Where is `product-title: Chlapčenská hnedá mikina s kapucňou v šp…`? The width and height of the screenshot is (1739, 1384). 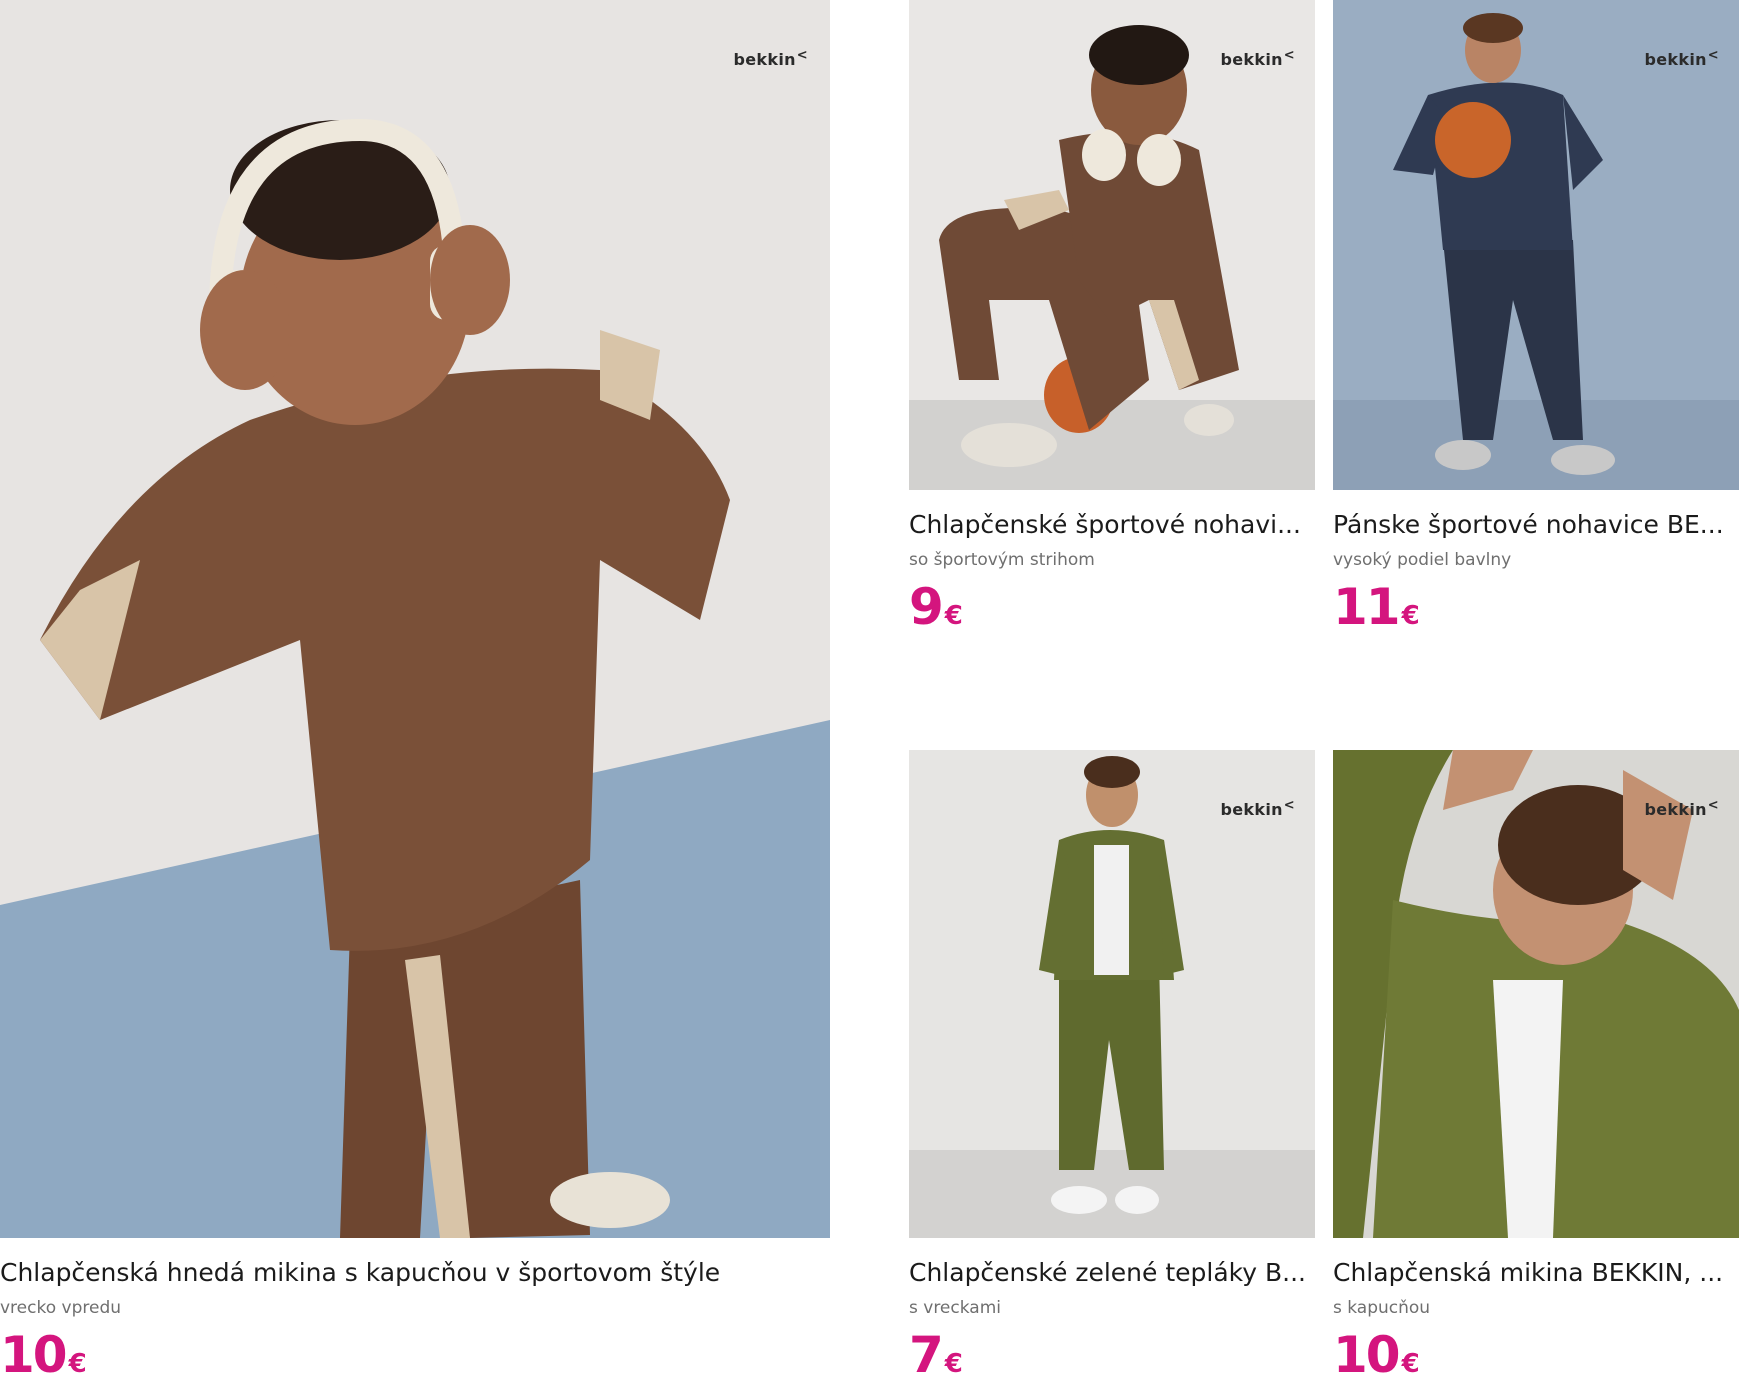
product-title: Chlapčenská hnedá mikina s kapucňou v šp… is located at coordinates (415, 1272).